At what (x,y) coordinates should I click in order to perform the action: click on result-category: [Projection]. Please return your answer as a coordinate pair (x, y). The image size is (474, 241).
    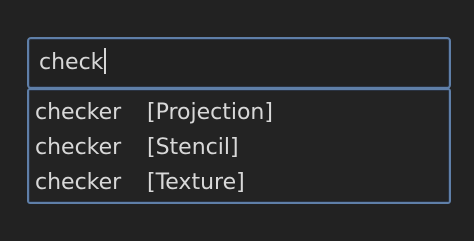
    Looking at the image, I should click on (210, 112).